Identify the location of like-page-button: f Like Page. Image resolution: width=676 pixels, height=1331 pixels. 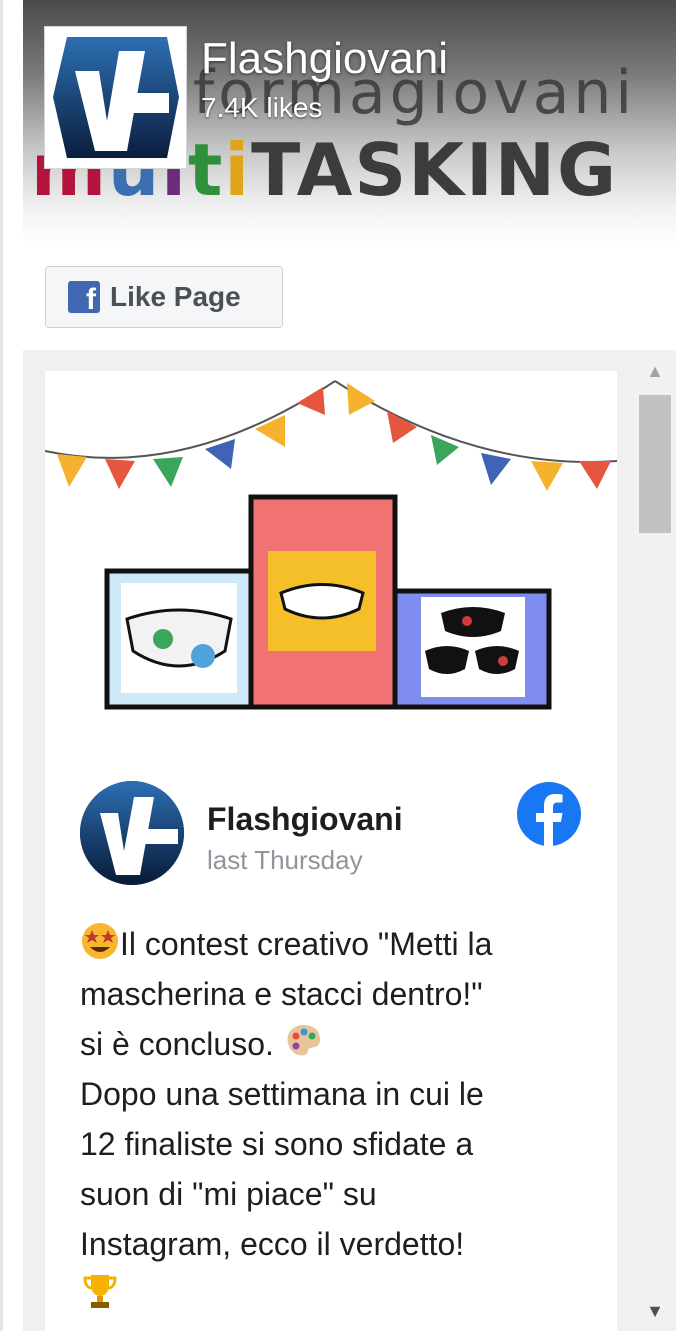
(164, 297).